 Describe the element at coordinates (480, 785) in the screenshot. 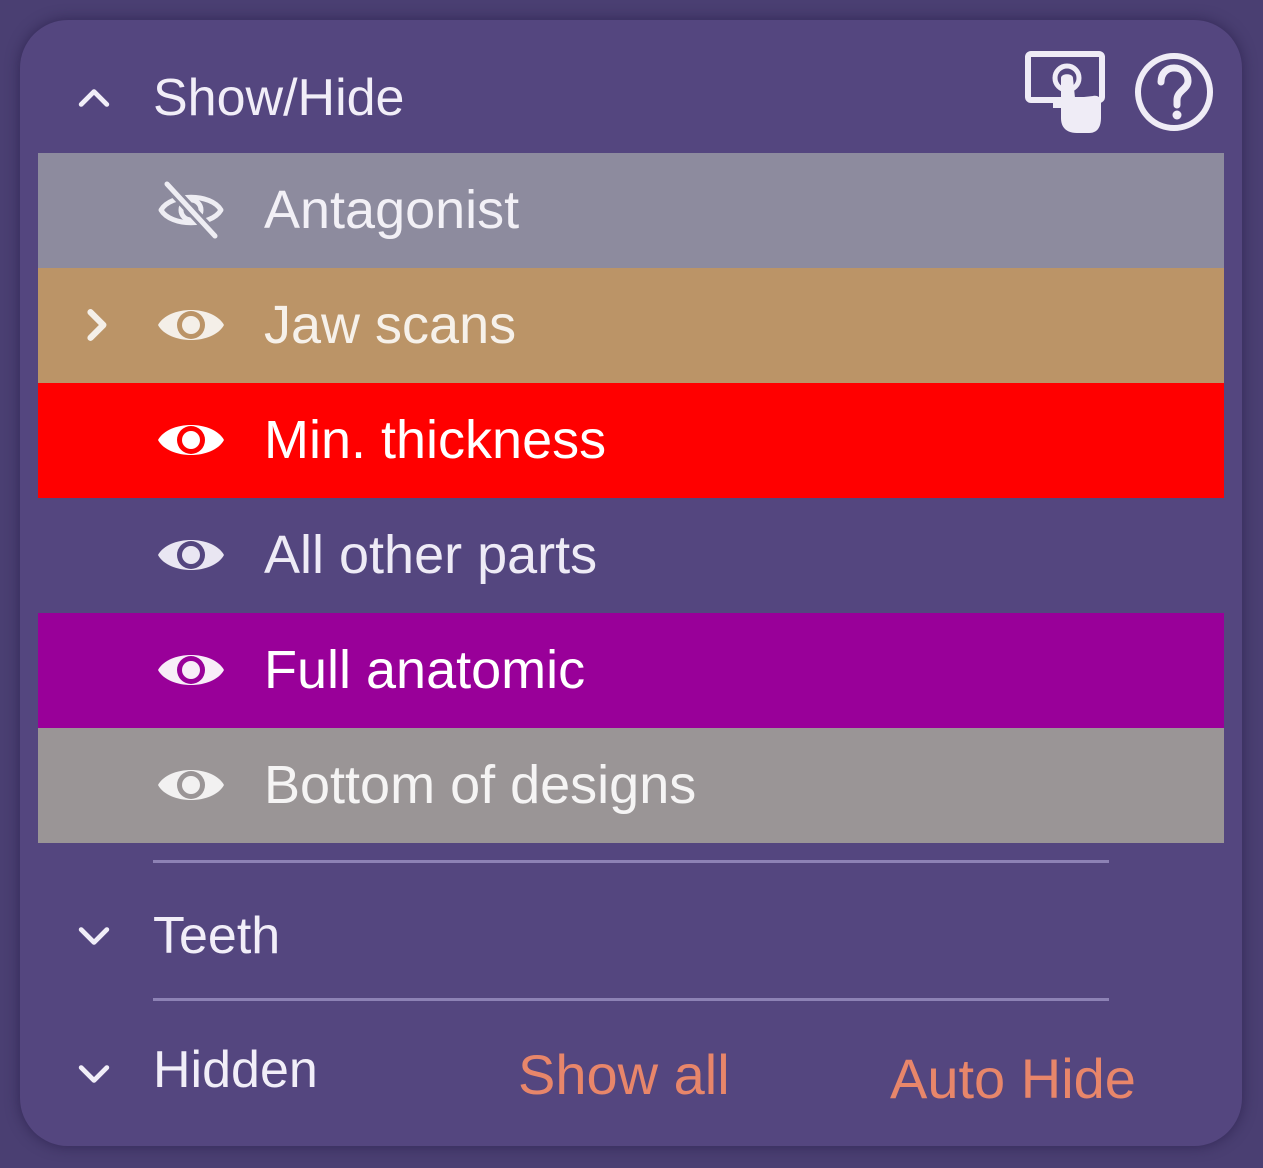

I see `layer-label: Bottom of designs` at that location.